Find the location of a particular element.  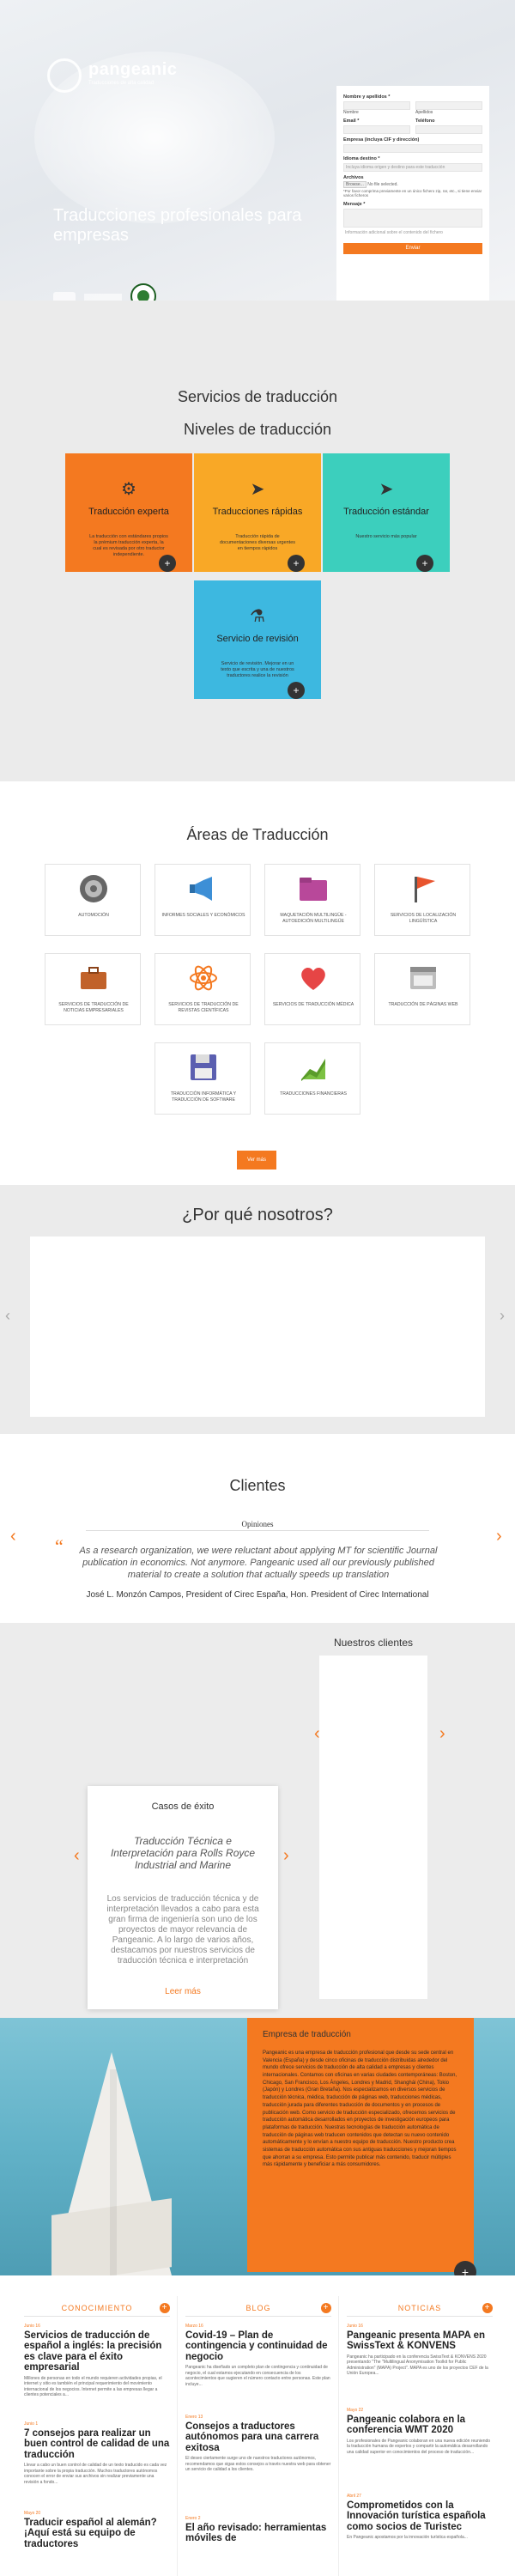

post-date: Mayo 20 is located at coordinates (32, 2514).